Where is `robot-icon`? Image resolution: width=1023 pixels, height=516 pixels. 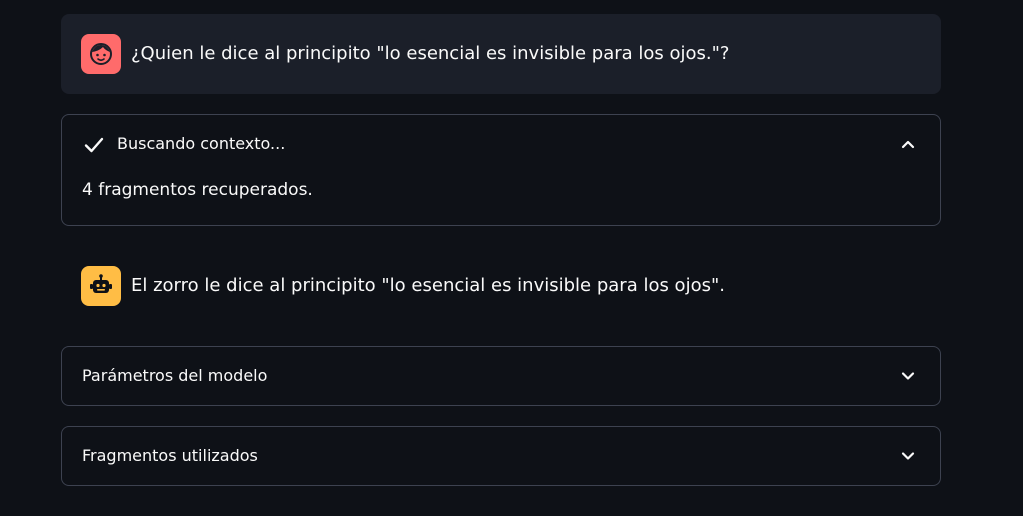 robot-icon is located at coordinates (101, 283).